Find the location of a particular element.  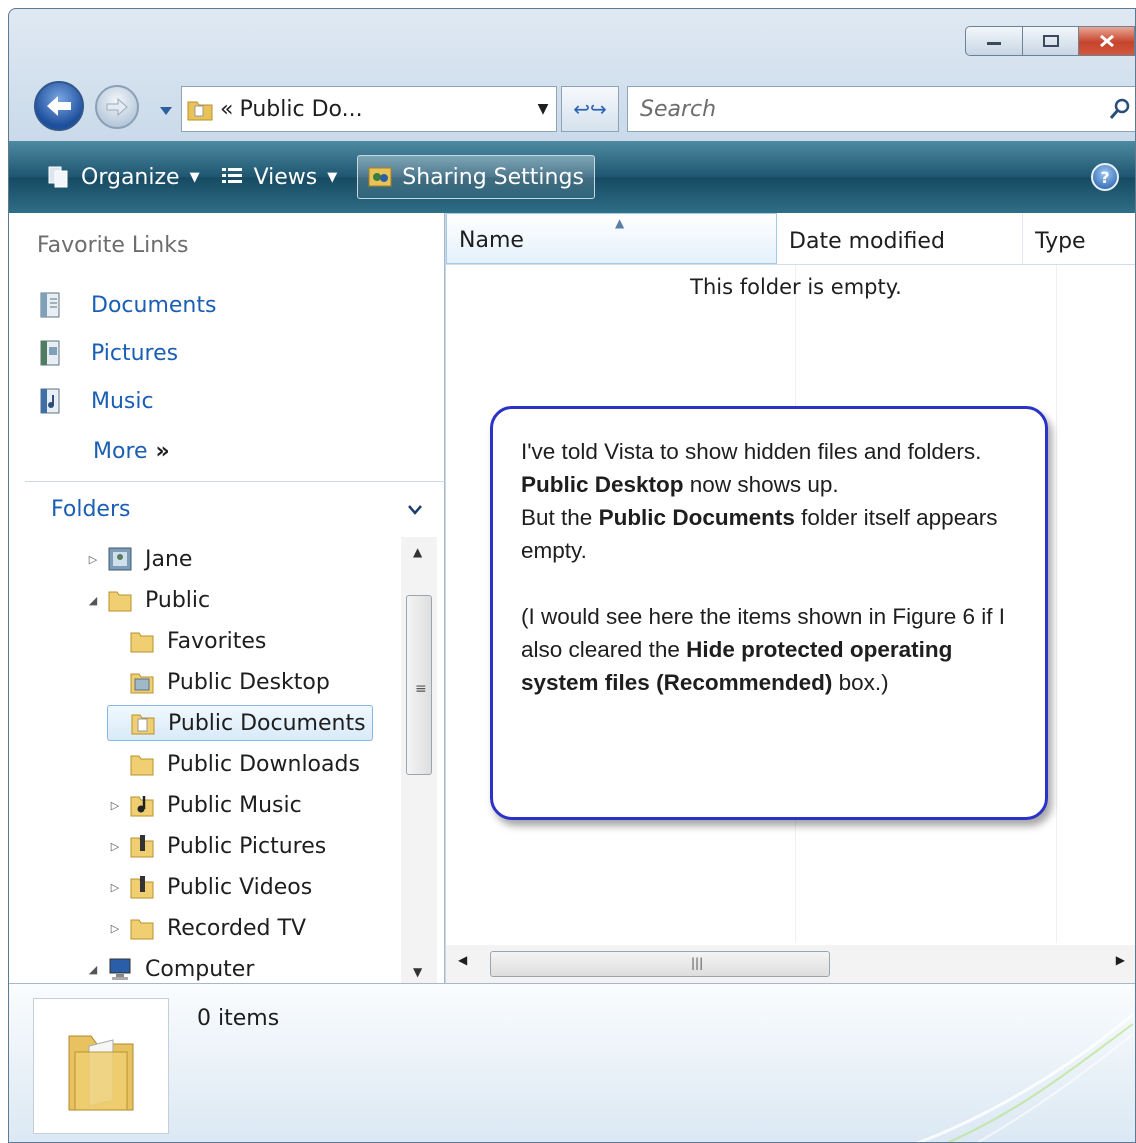

favorite-link-music: Music is located at coordinates (96, 401).